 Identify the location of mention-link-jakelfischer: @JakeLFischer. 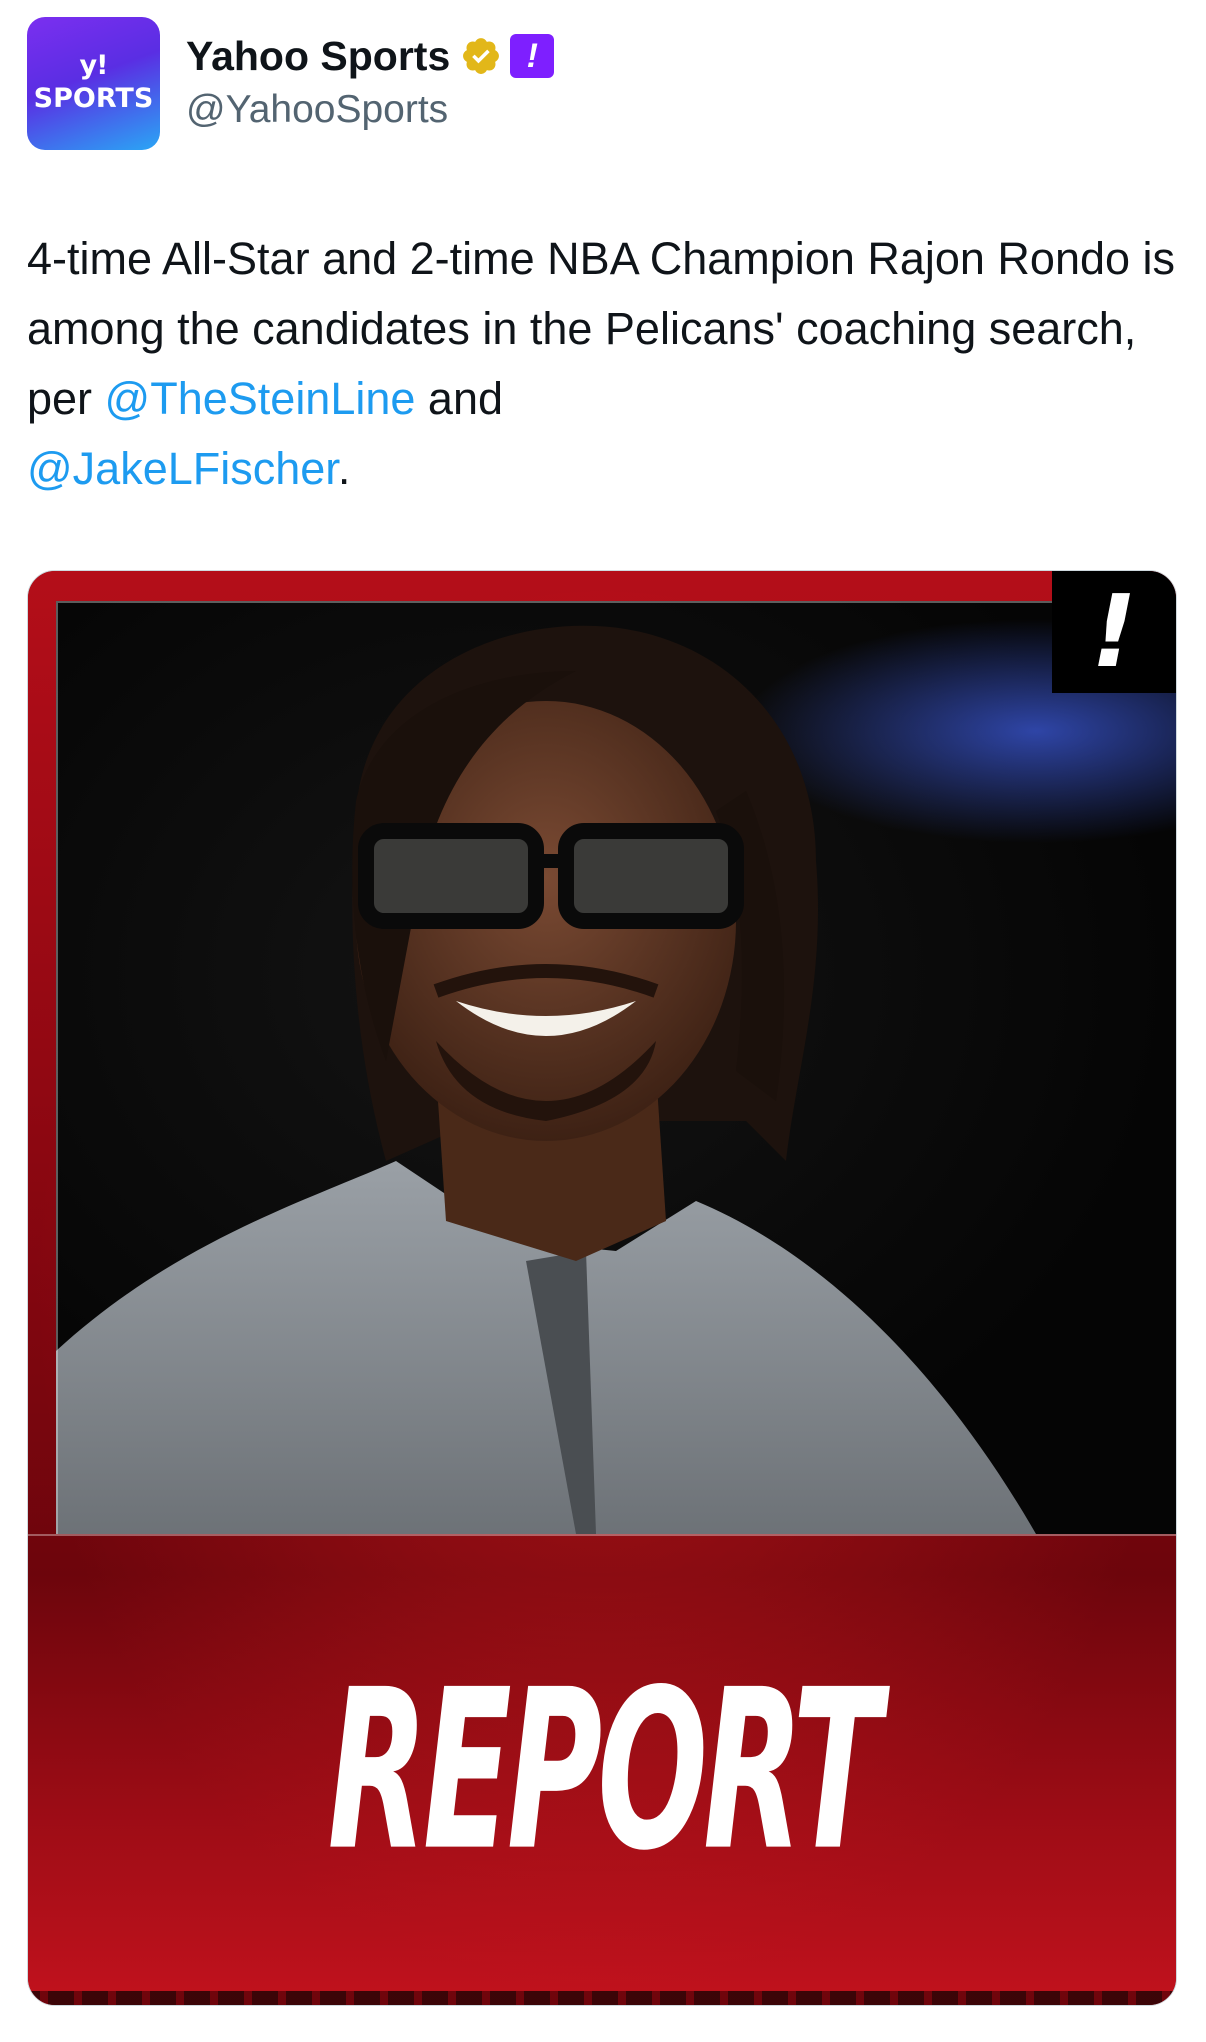
(182, 468).